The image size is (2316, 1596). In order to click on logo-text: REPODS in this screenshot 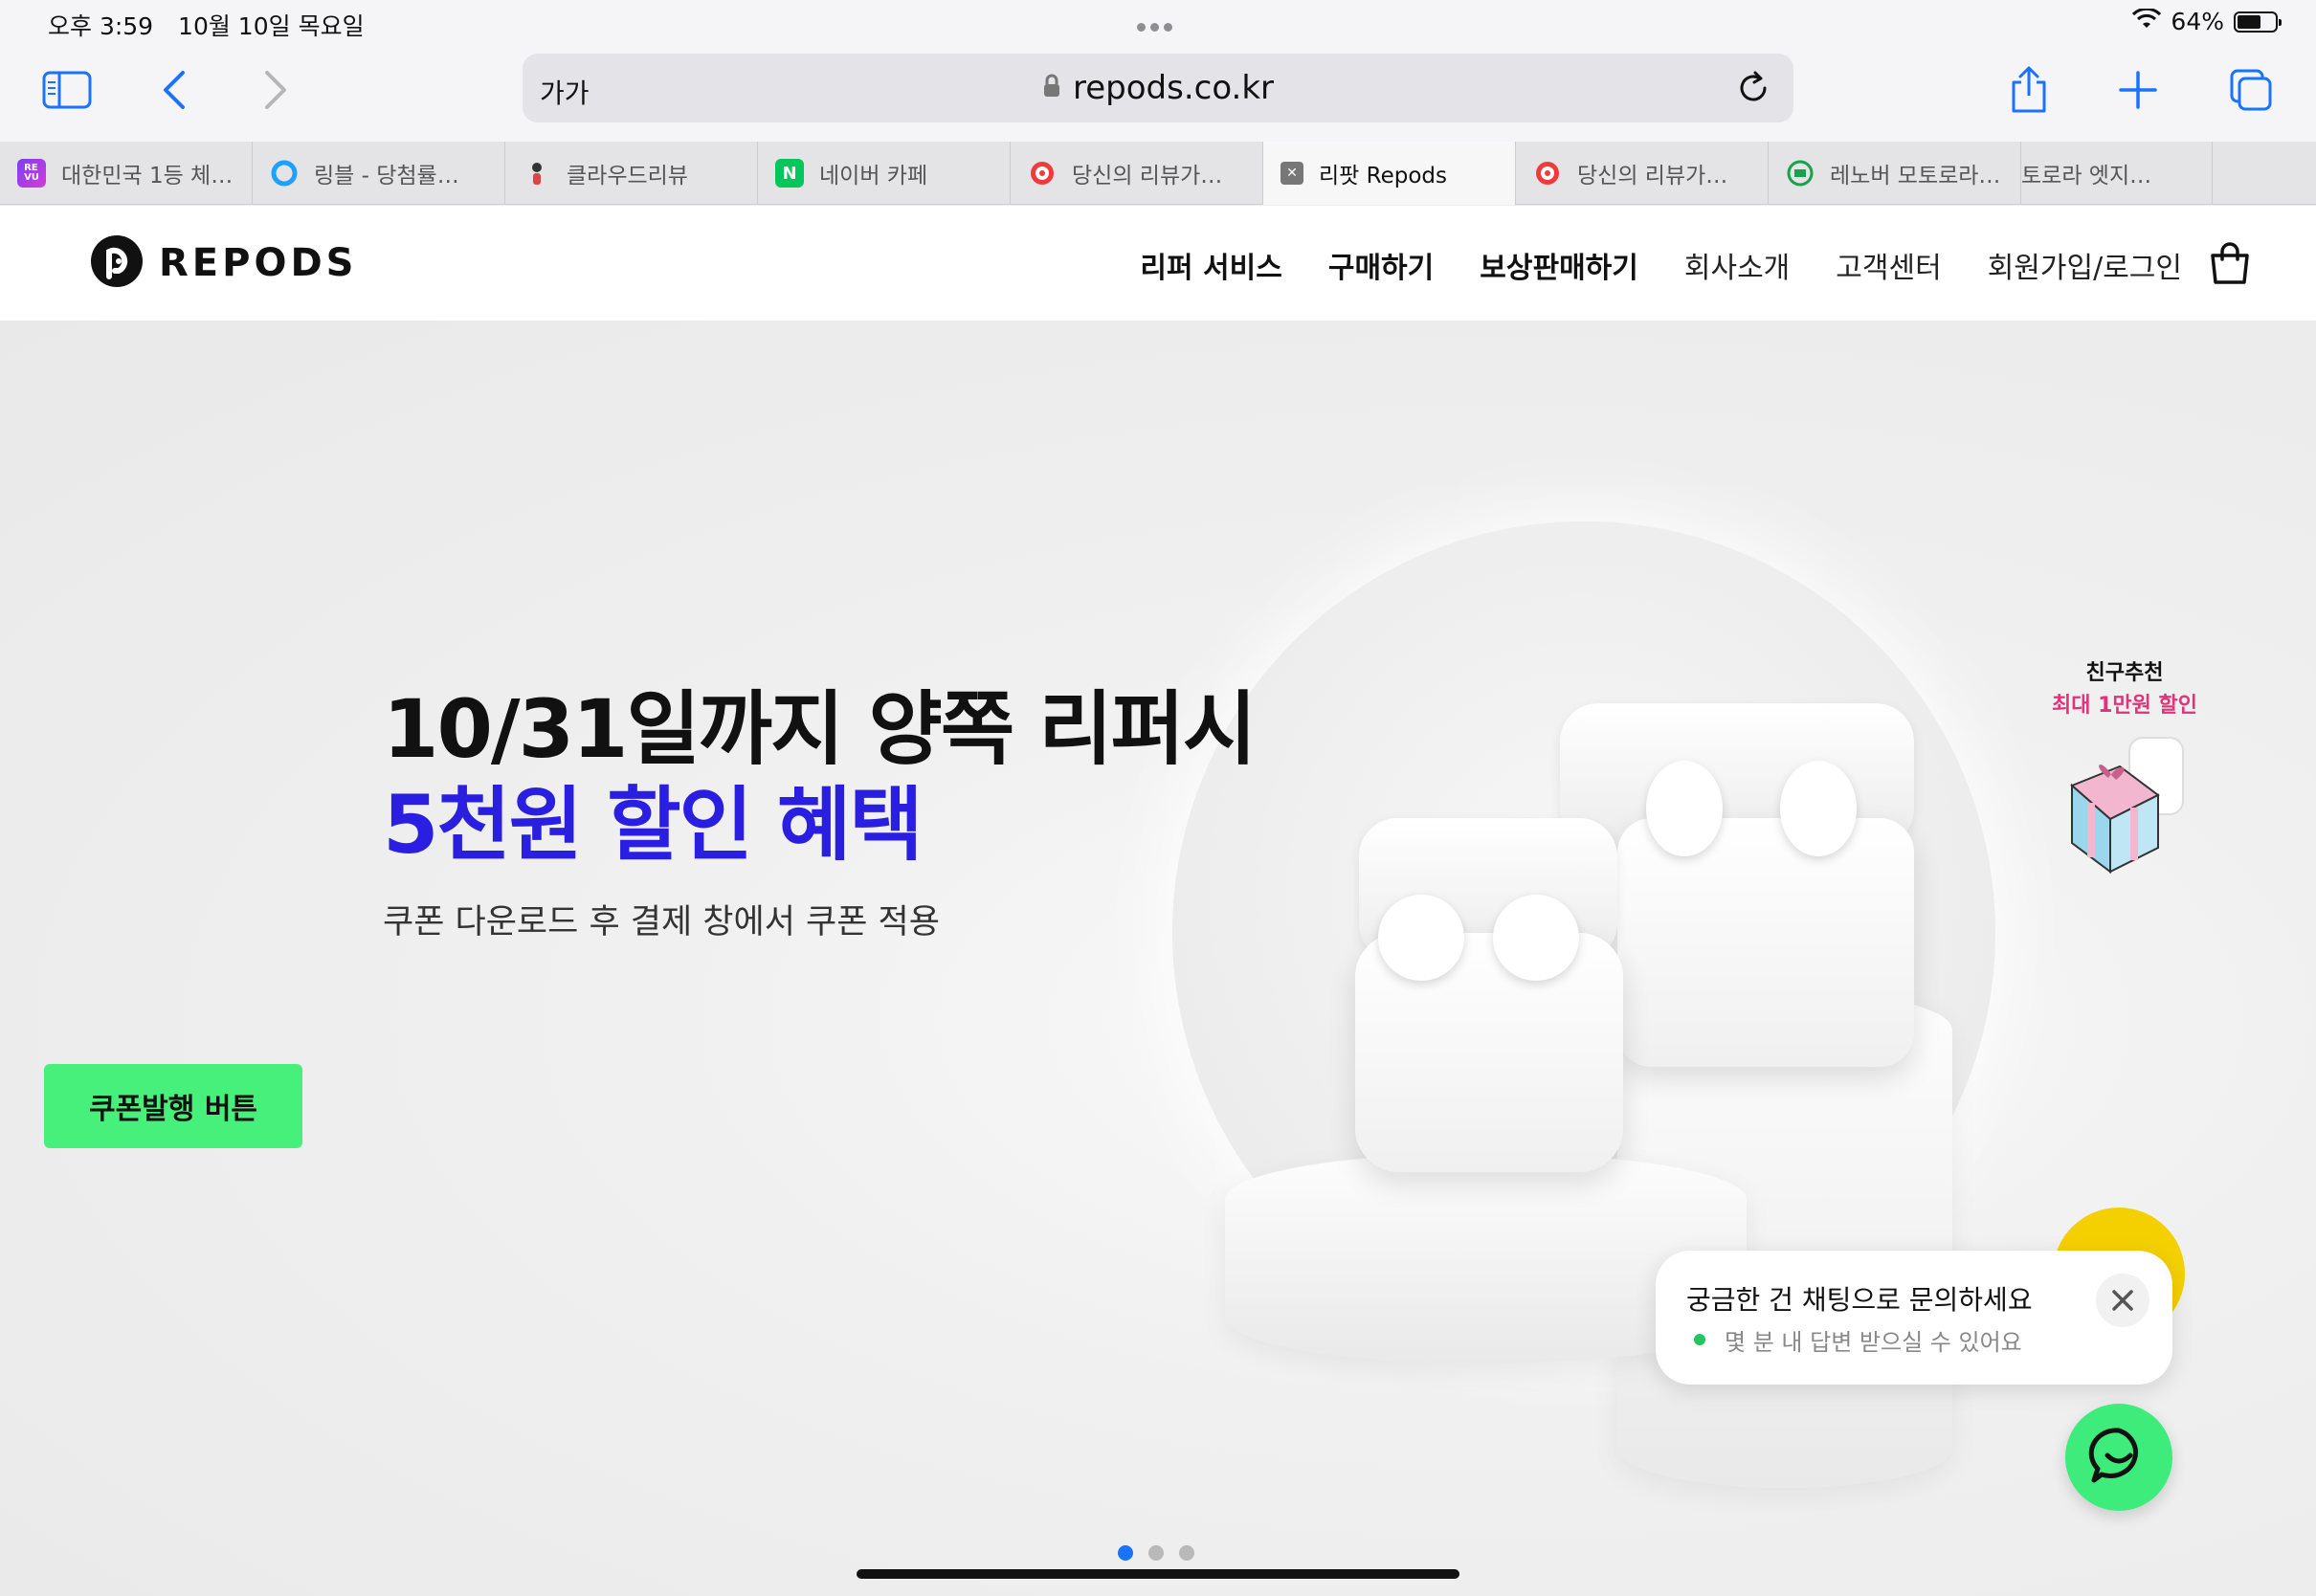, I will do `click(258, 263)`.